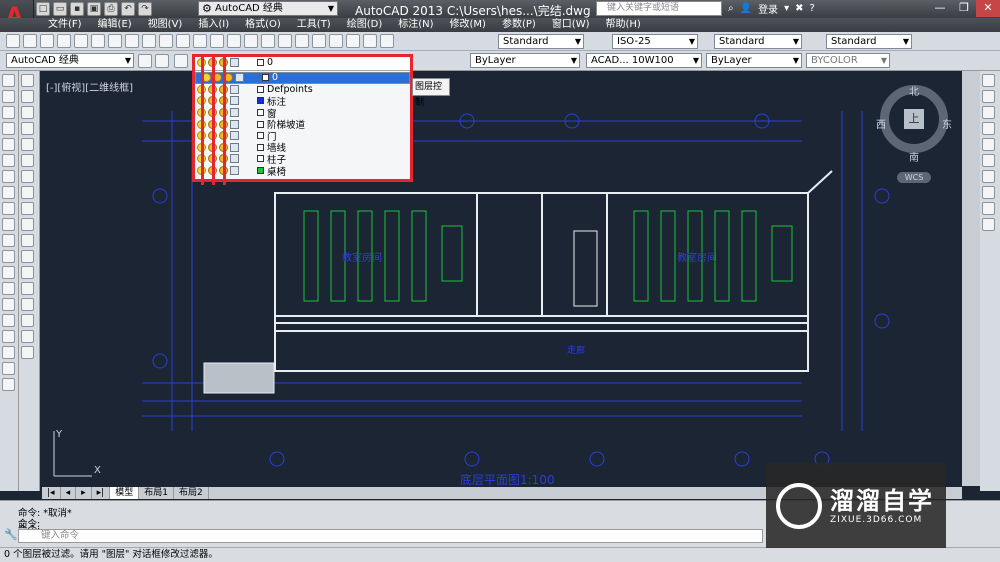 The width and height of the screenshot is (1000, 562). Describe the element at coordinates (8, 224) in the screenshot. I see `ellipse-icon` at that location.